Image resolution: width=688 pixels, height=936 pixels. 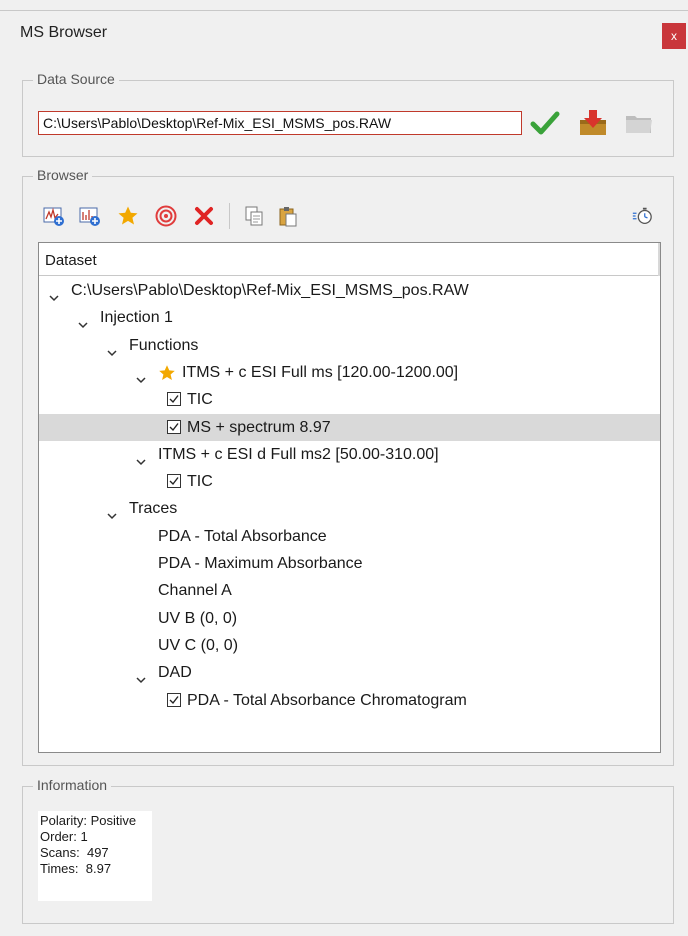 What do you see at coordinates (76, 79) in the screenshot?
I see `data-source-legend: Data Source` at bounding box center [76, 79].